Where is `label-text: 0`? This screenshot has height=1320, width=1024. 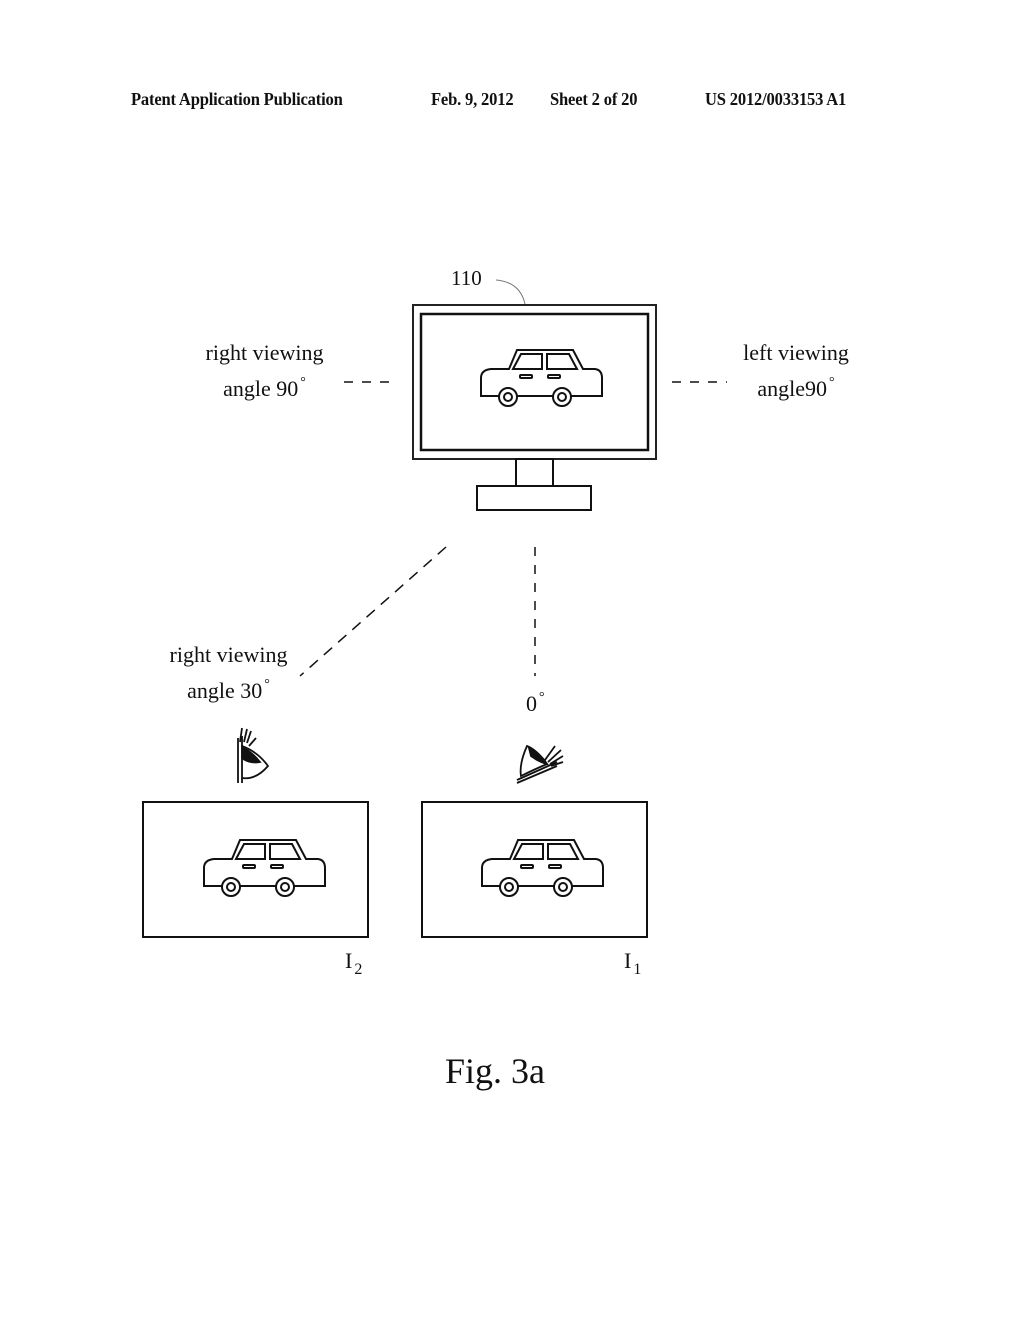 label-text: 0 is located at coordinates (531, 703).